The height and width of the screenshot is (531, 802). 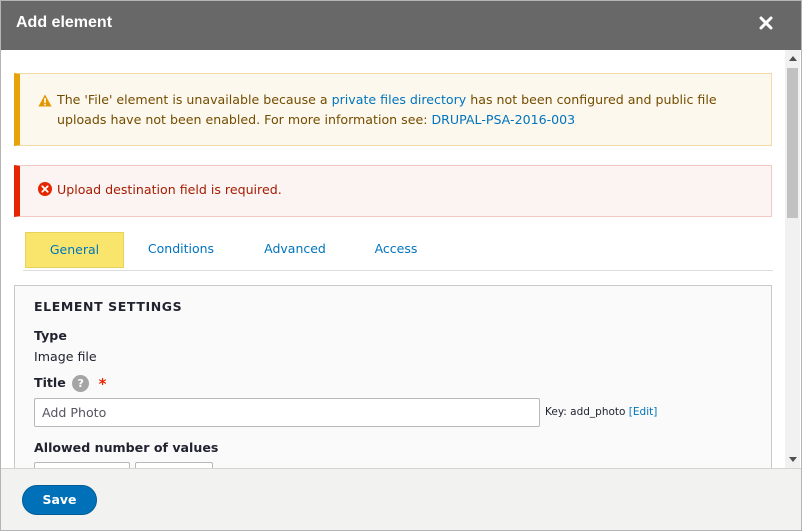 I want to click on required-marker: *, so click(x=102, y=384).